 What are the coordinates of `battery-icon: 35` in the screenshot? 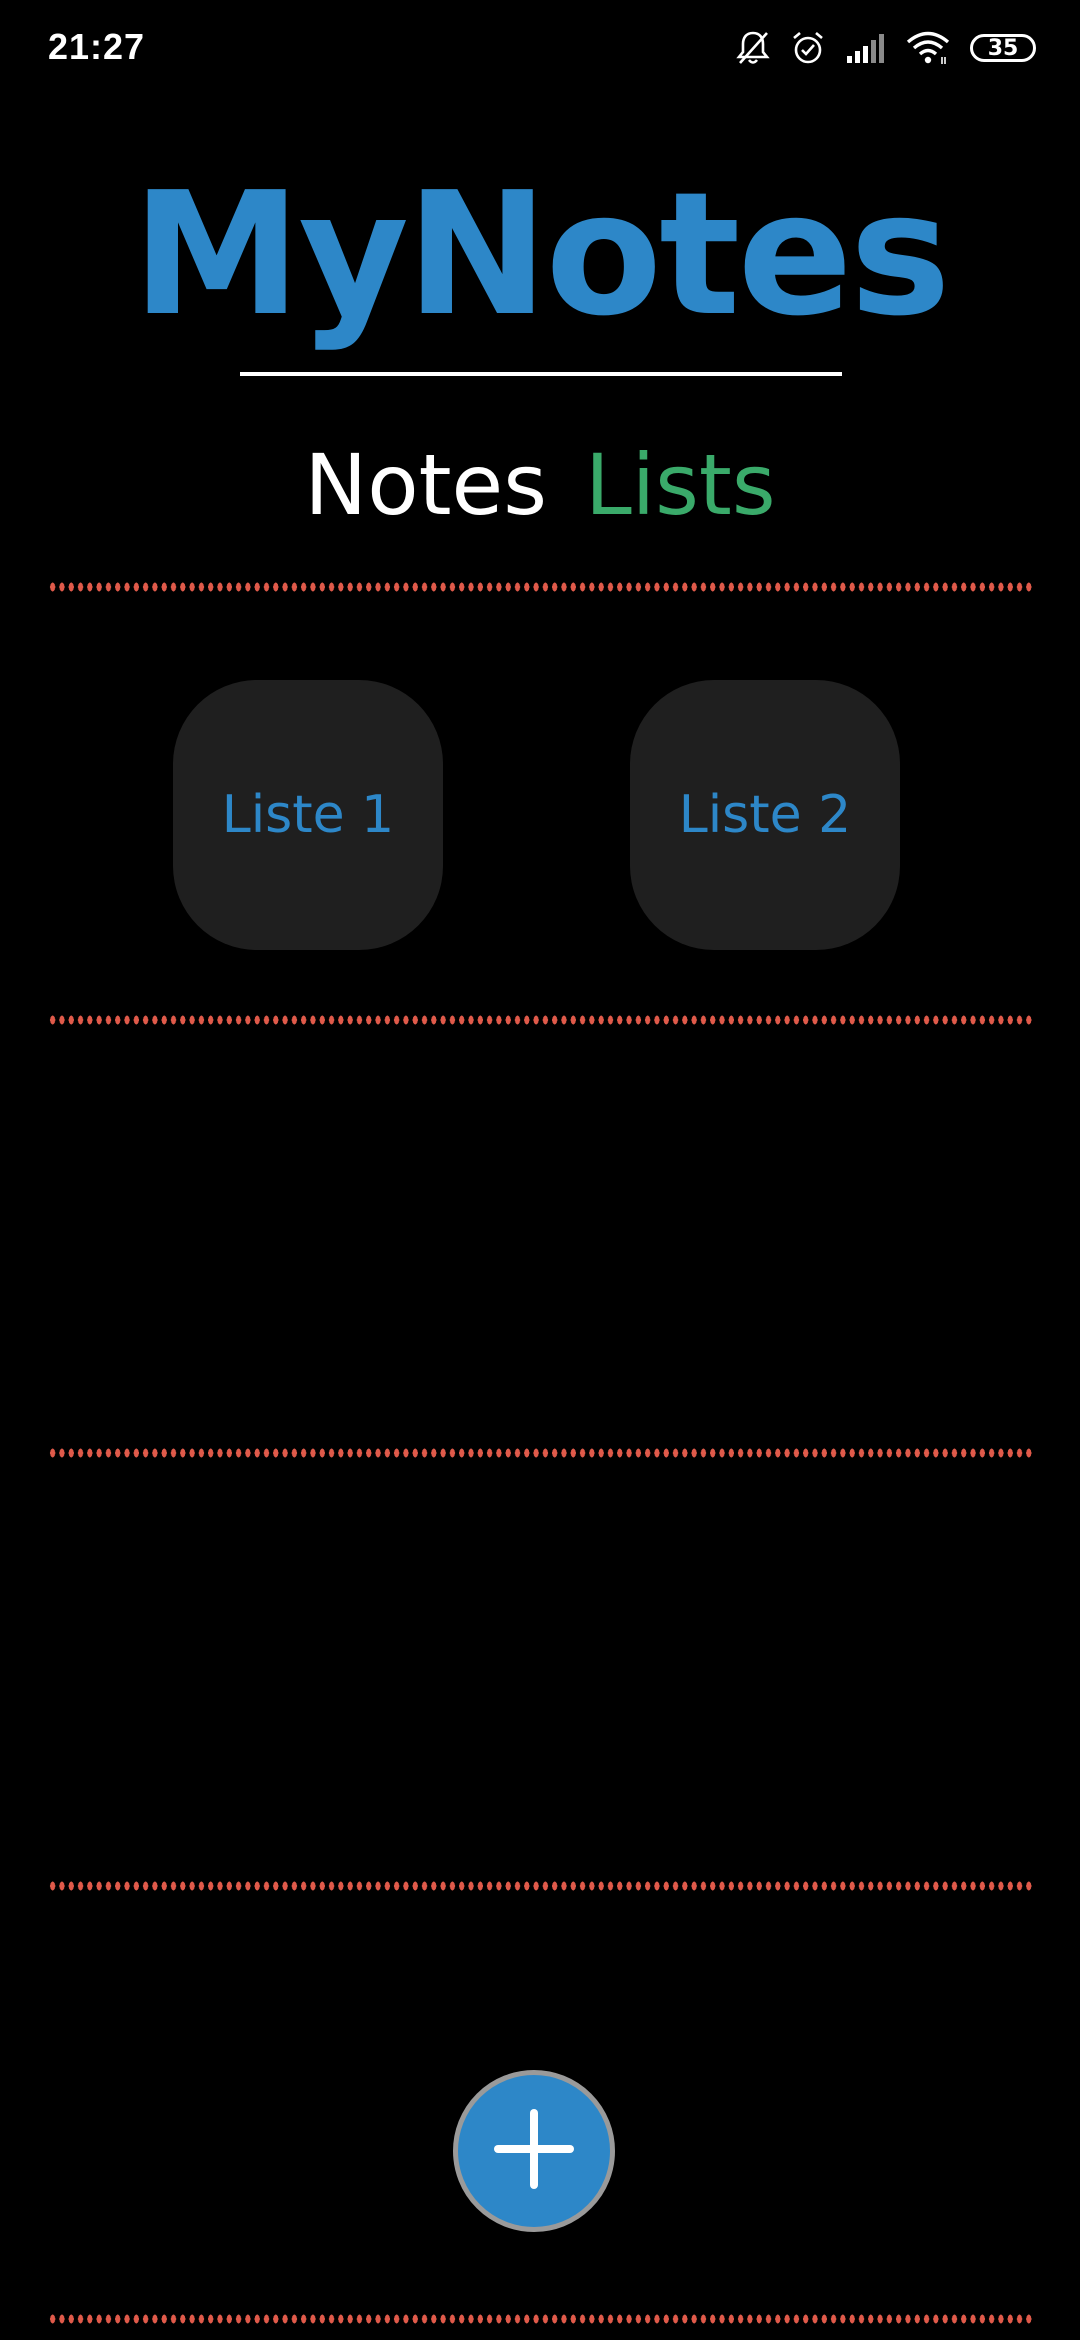 It's located at (1003, 48).